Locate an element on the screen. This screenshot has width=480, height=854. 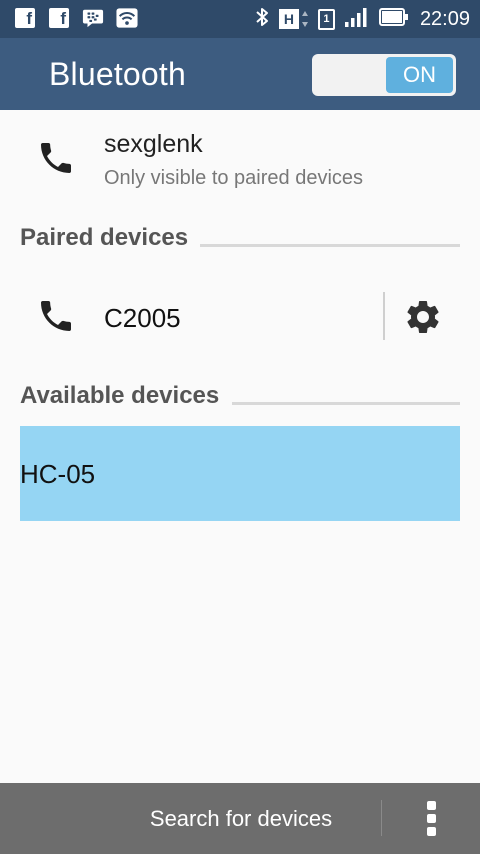
visibility-status: Only visible to paired devices is located at coordinates (234, 178).